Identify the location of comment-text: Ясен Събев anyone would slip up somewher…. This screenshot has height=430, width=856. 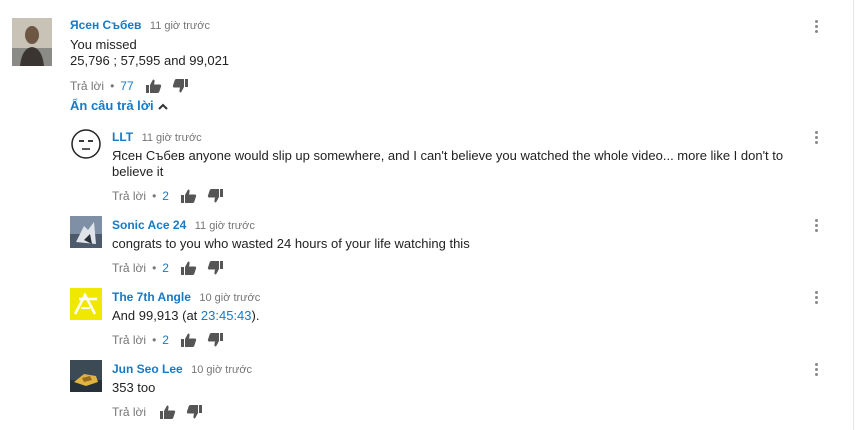
(462, 164).